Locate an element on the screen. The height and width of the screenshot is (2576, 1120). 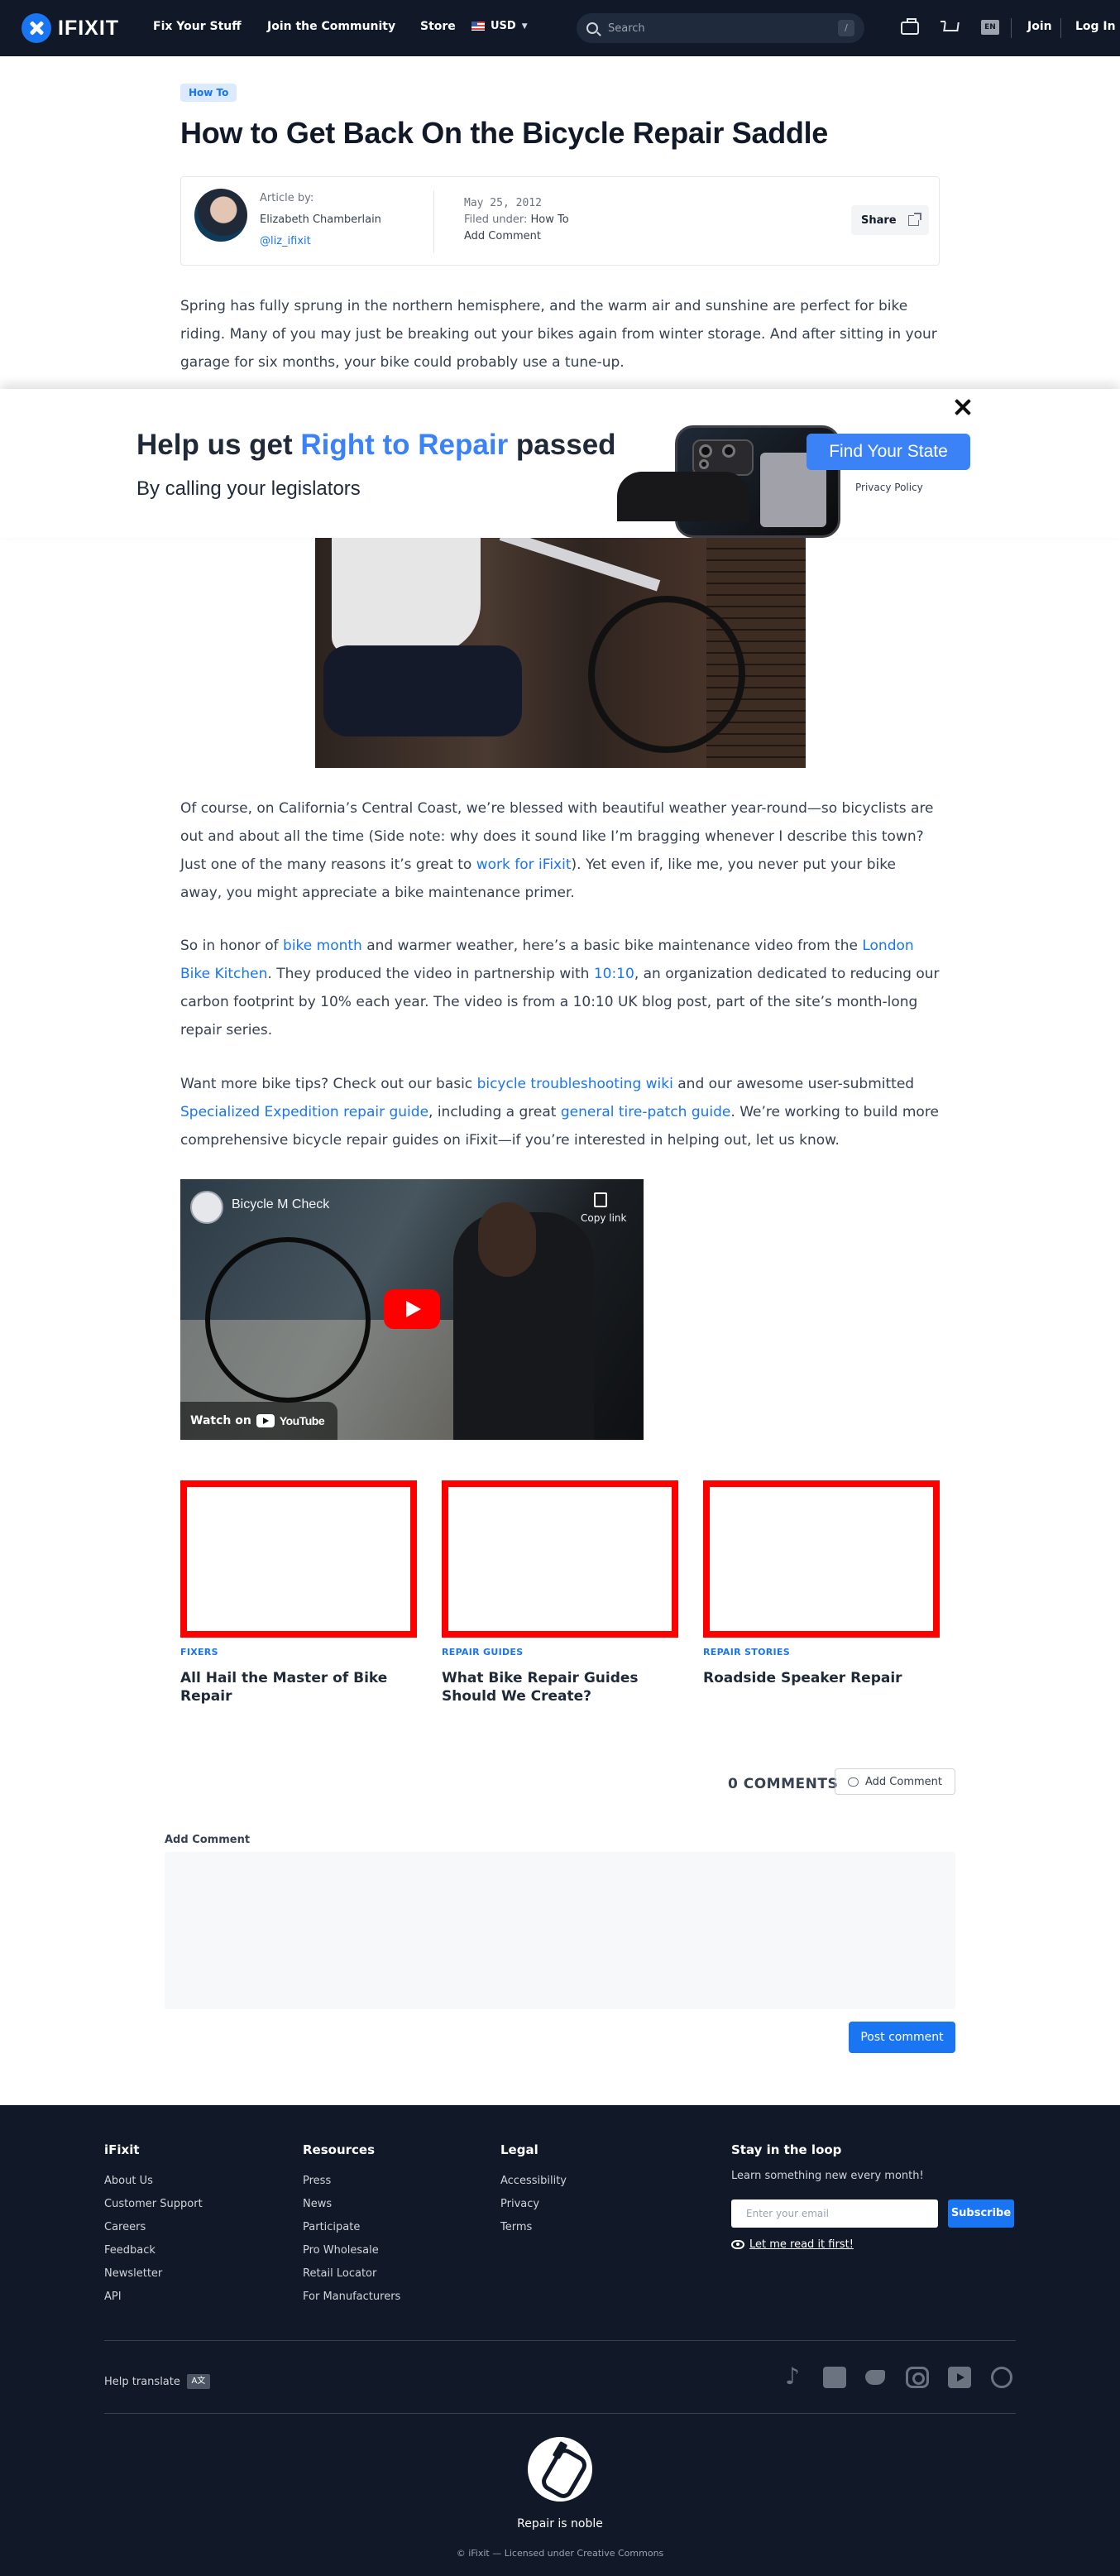
video-title: Bicycle M Check is located at coordinates (280, 1204).